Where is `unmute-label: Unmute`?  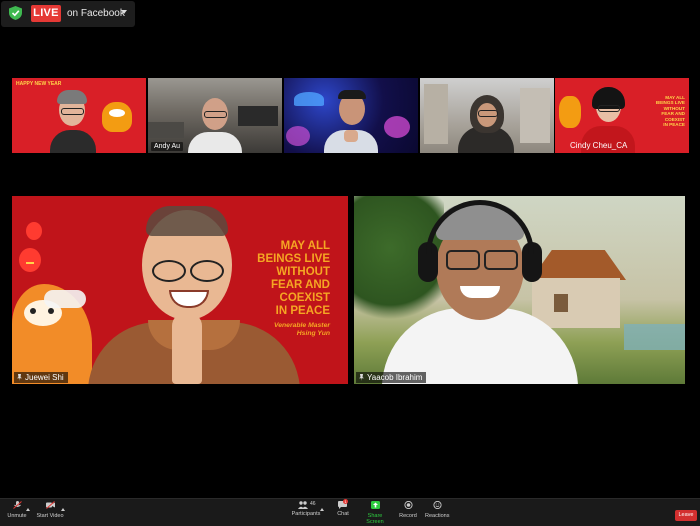 unmute-label: Unmute is located at coordinates (17, 516).